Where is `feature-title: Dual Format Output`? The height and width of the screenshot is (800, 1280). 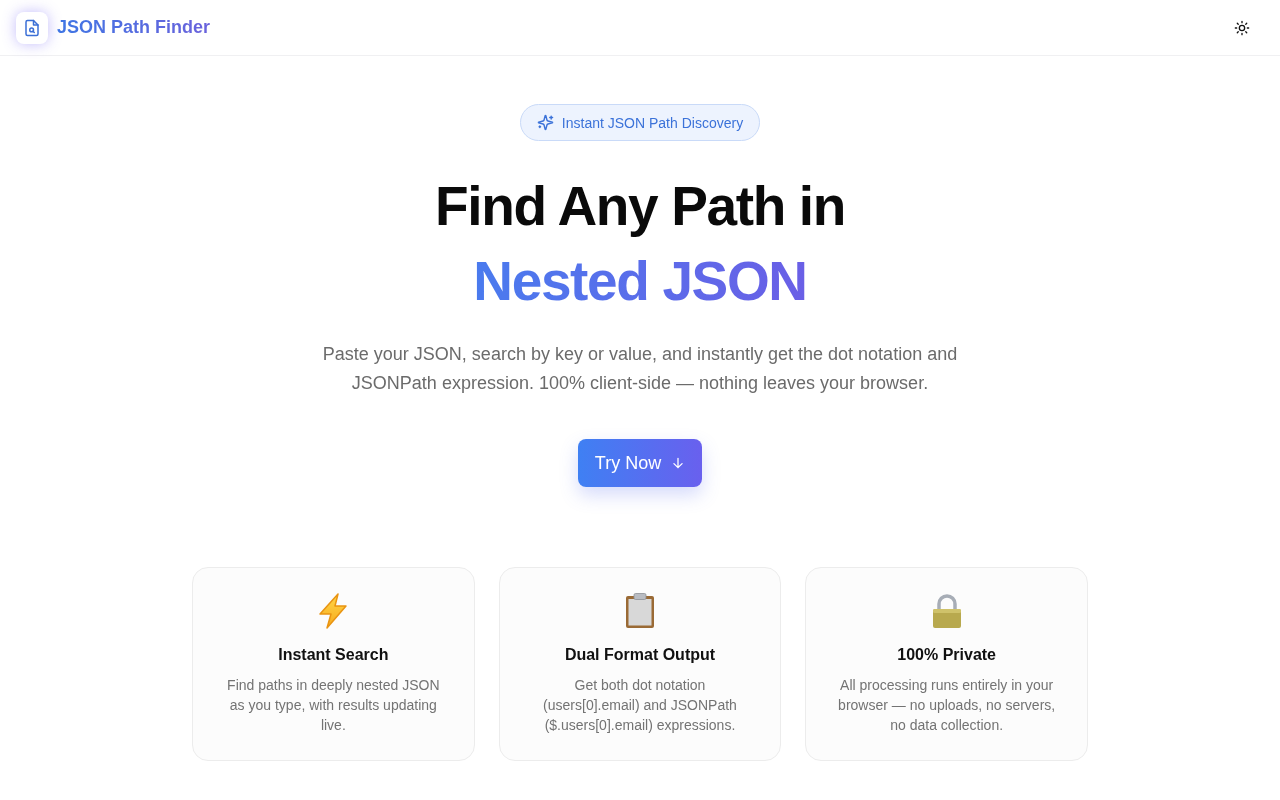
feature-title: Dual Format Output is located at coordinates (640, 655).